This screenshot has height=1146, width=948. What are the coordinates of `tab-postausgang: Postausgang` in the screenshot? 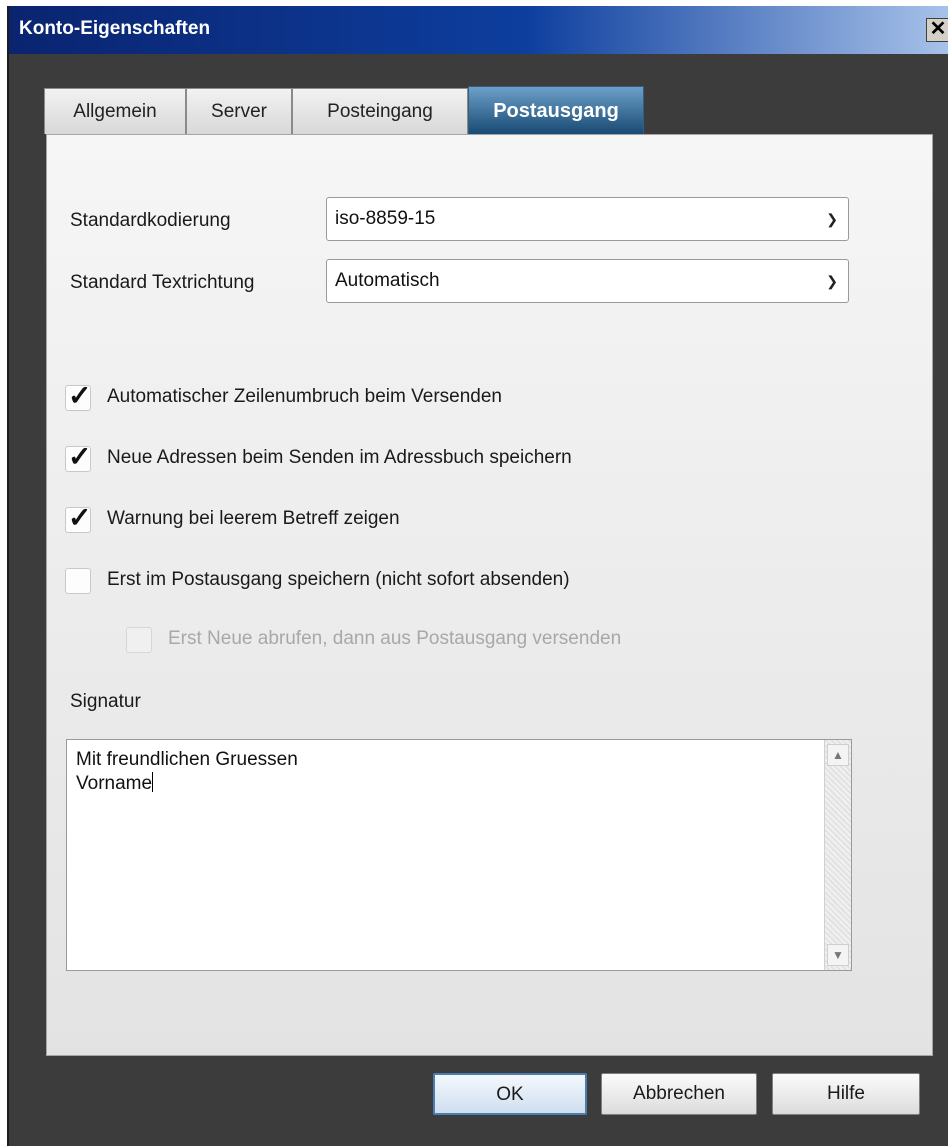 It's located at (556, 110).